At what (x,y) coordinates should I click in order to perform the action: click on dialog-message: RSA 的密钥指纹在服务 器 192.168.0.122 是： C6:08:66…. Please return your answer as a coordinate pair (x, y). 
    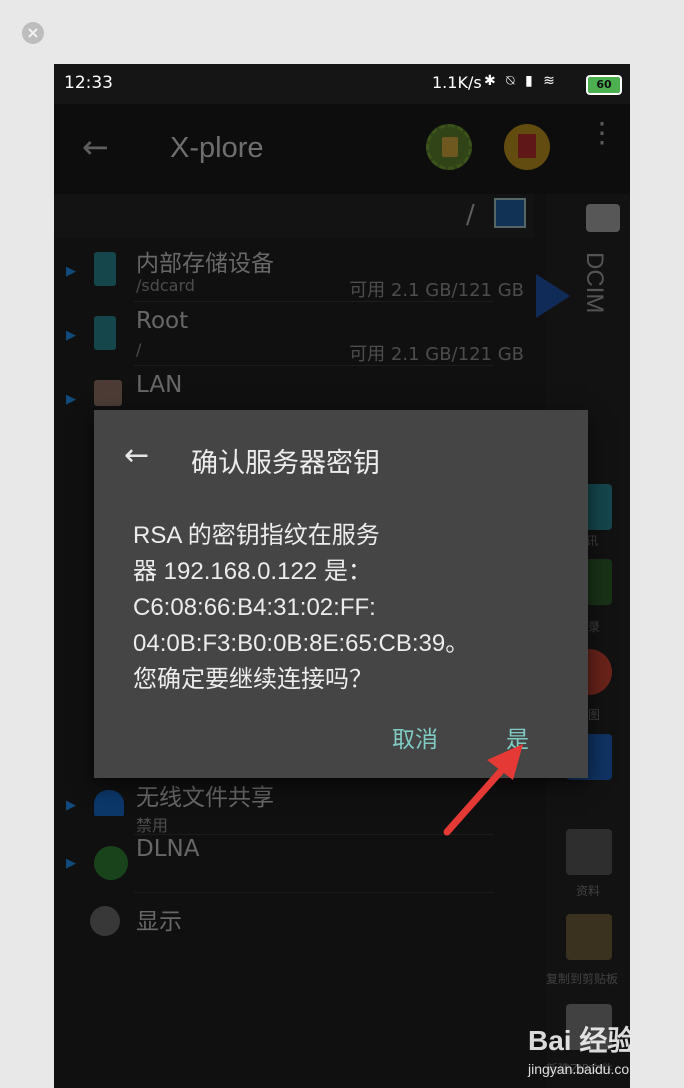
    Looking at the image, I should click on (301, 607).